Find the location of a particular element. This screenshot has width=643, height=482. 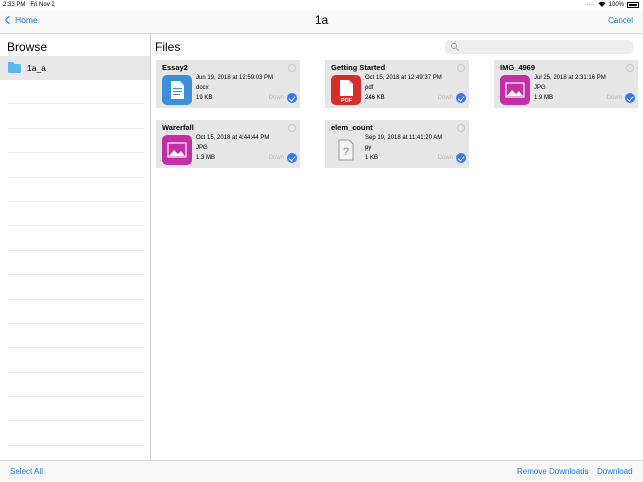

pdf-icon: PDF is located at coordinates (346, 90).